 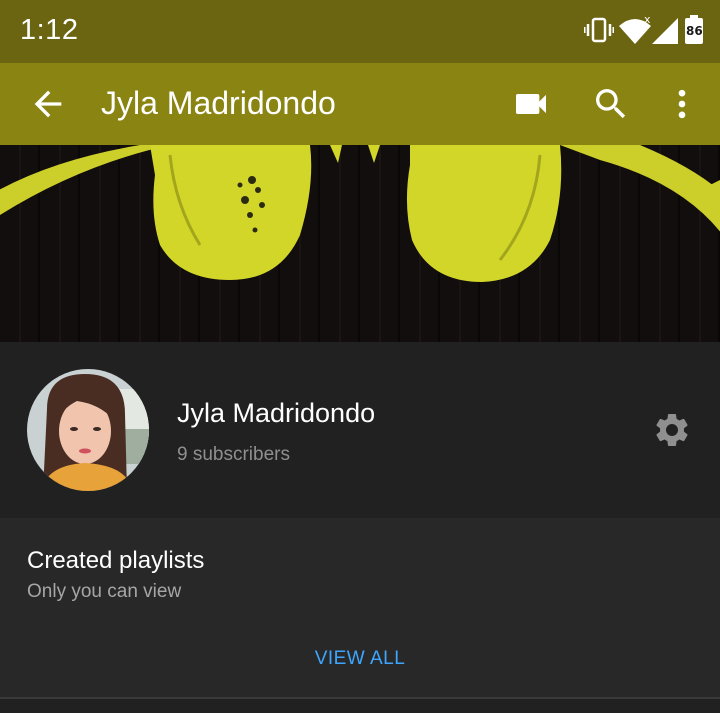 I want to click on view-all-button: VIEW ALL, so click(x=360, y=659).